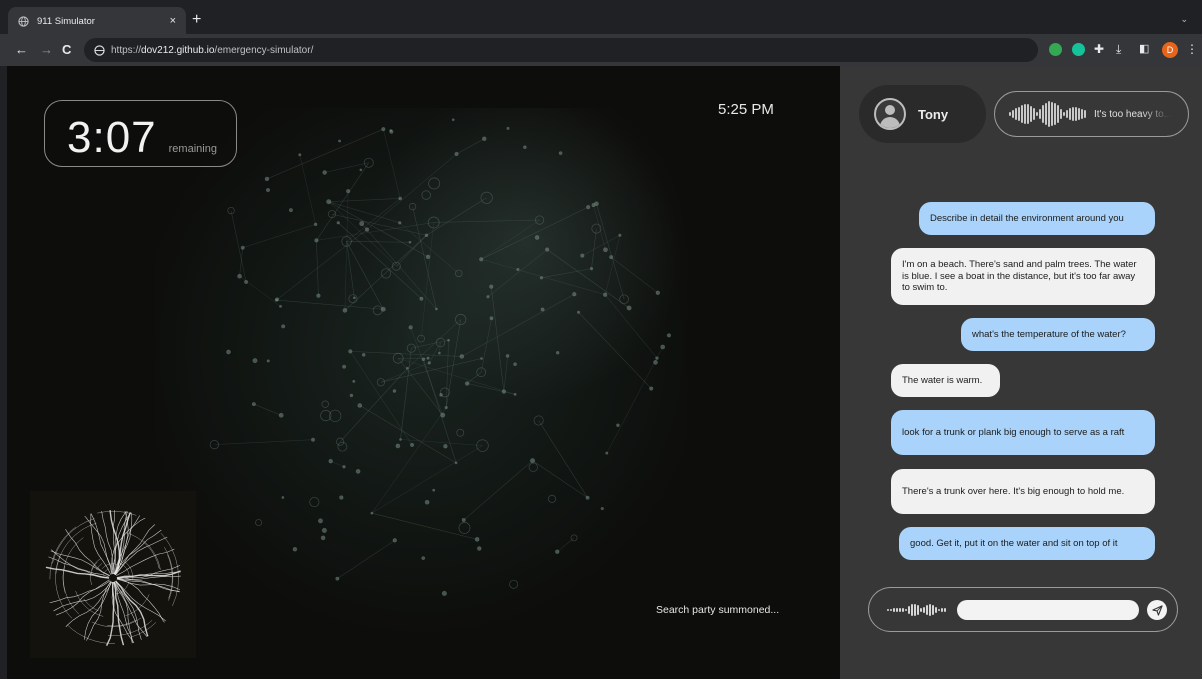  What do you see at coordinates (112, 137) in the screenshot?
I see `timer-value: 3:07` at bounding box center [112, 137].